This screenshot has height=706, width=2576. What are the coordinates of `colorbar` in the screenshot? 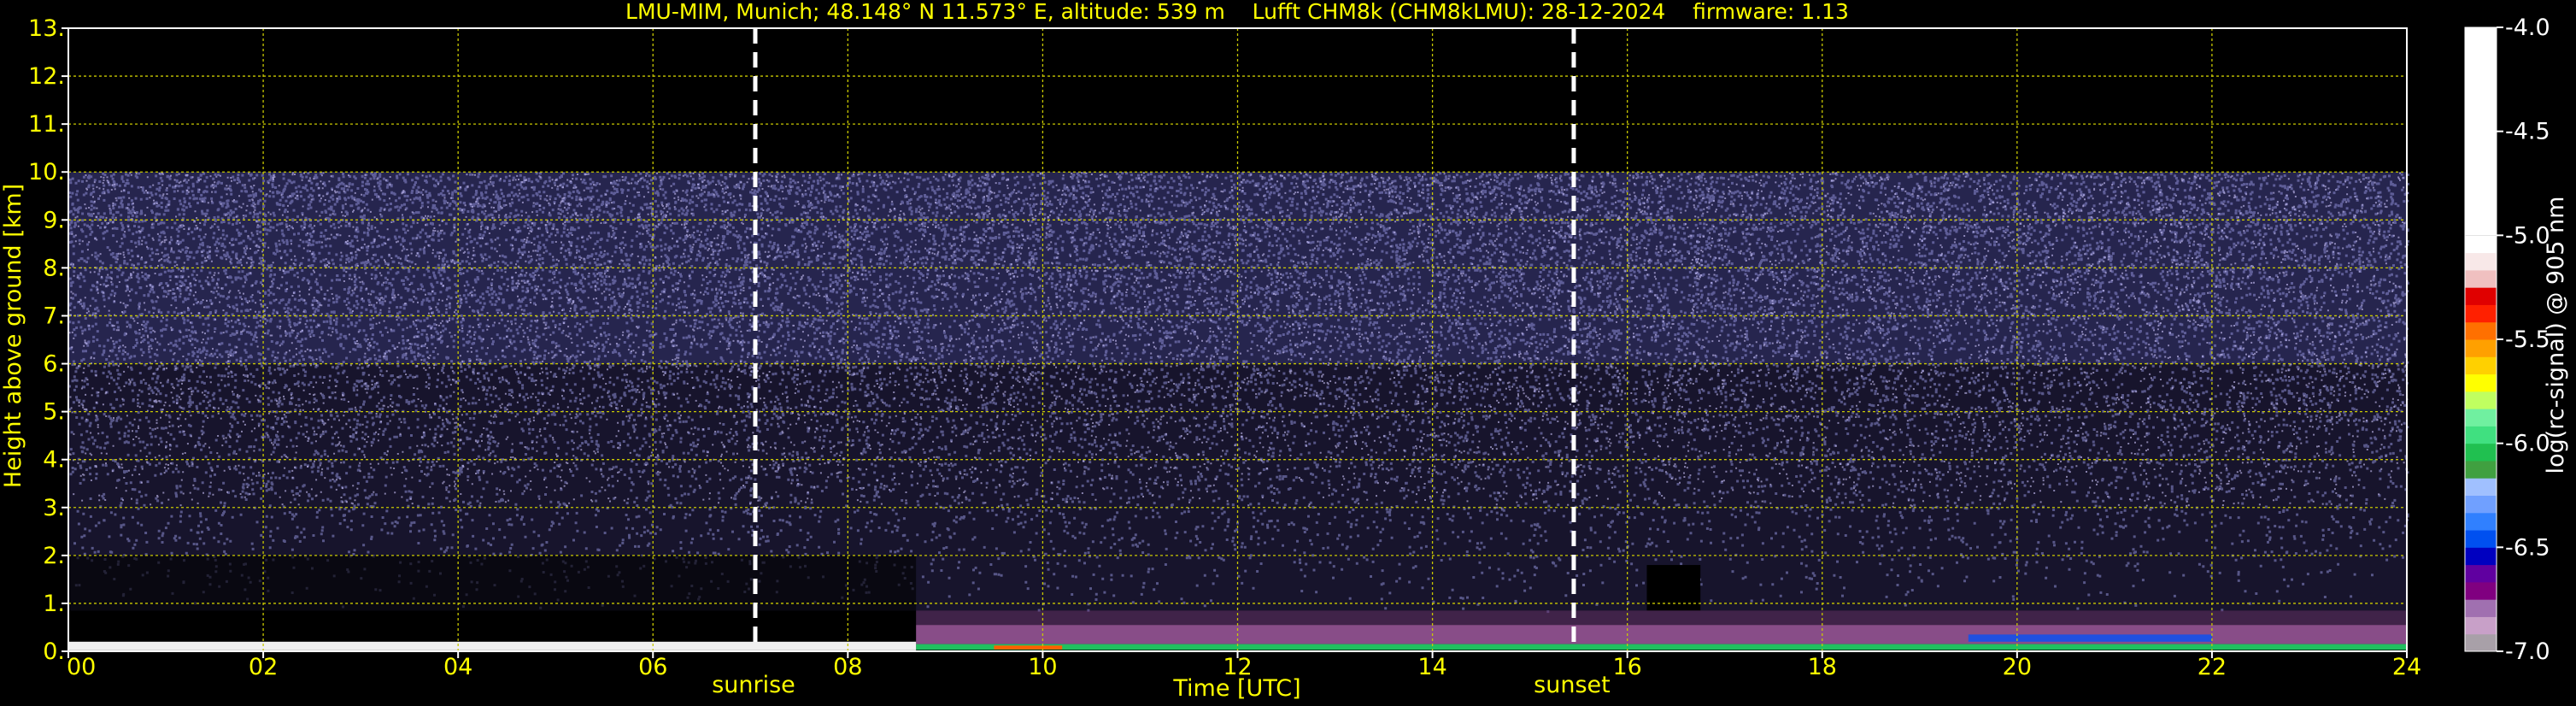 It's located at (2480, 339).